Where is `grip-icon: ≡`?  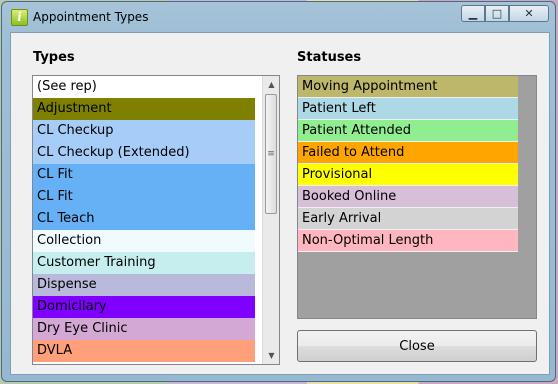 grip-icon: ≡ is located at coordinates (271, 154).